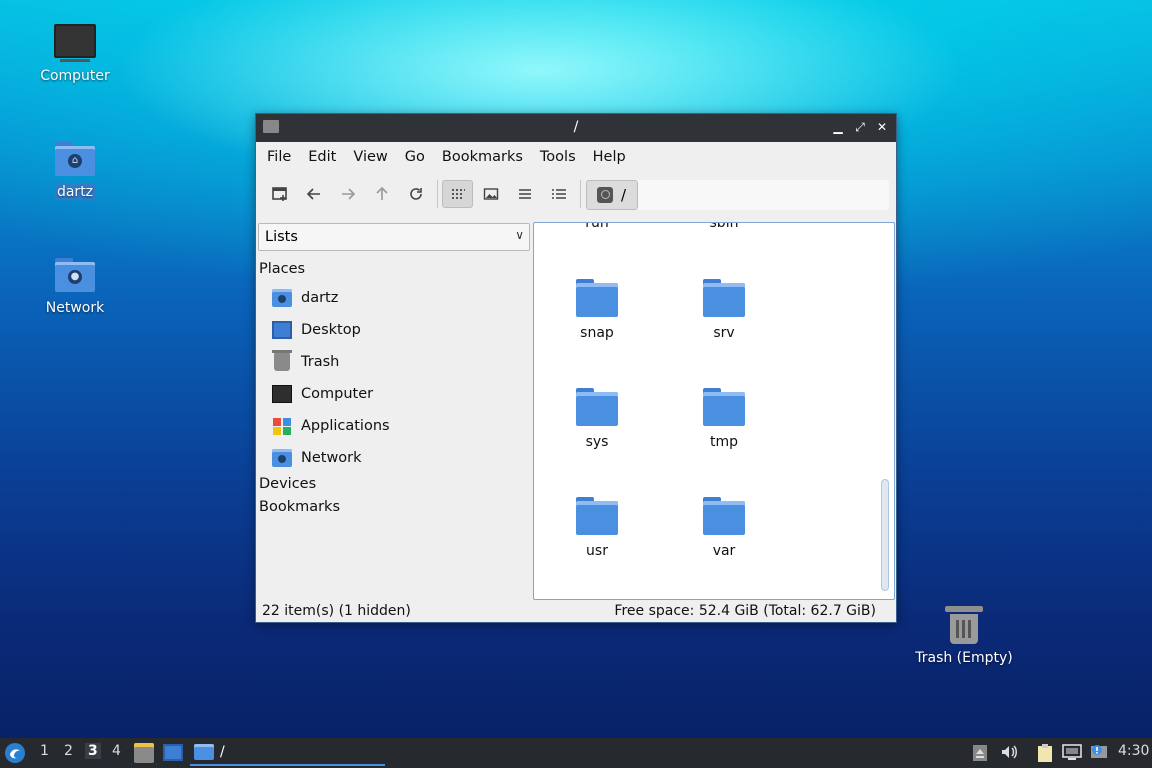 This screenshot has width=1152, height=768. Describe the element at coordinates (331, 458) in the screenshot. I see `sidebar-item-label: Network` at that location.